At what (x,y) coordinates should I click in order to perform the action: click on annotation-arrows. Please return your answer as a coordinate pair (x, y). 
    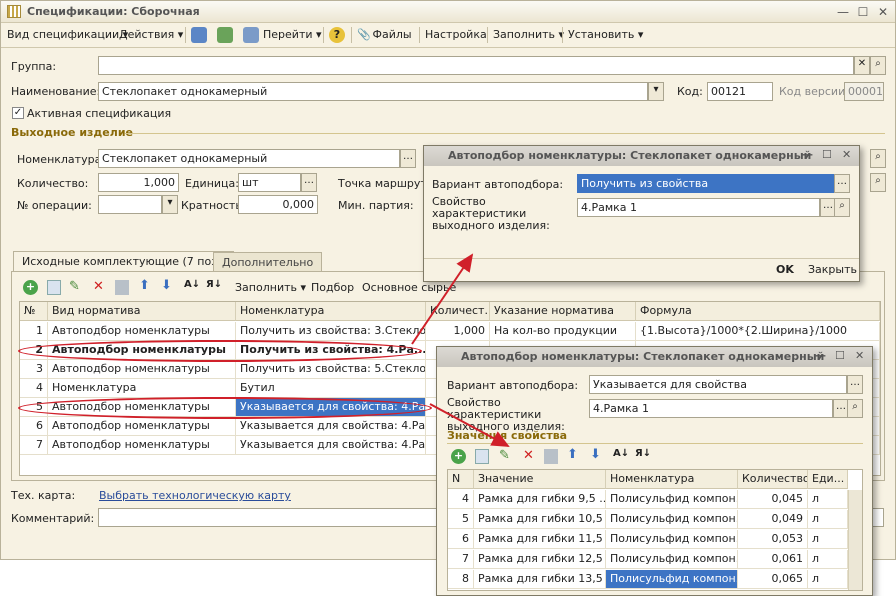
    Looking at the image, I should click on (460, 350).